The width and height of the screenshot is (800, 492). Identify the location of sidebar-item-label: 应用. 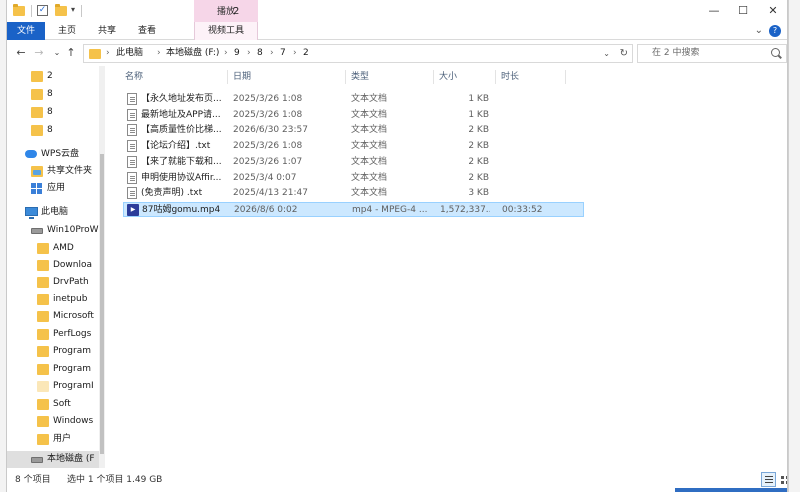
(56, 188).